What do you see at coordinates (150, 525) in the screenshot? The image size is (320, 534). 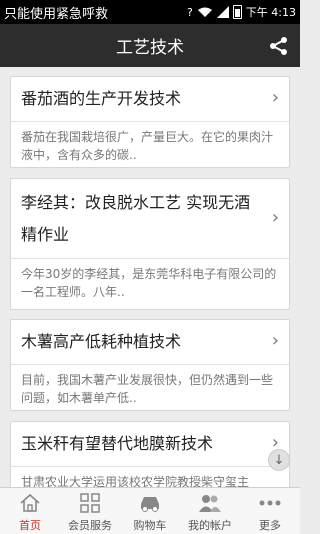 I see `tab-label: 购物车` at bounding box center [150, 525].